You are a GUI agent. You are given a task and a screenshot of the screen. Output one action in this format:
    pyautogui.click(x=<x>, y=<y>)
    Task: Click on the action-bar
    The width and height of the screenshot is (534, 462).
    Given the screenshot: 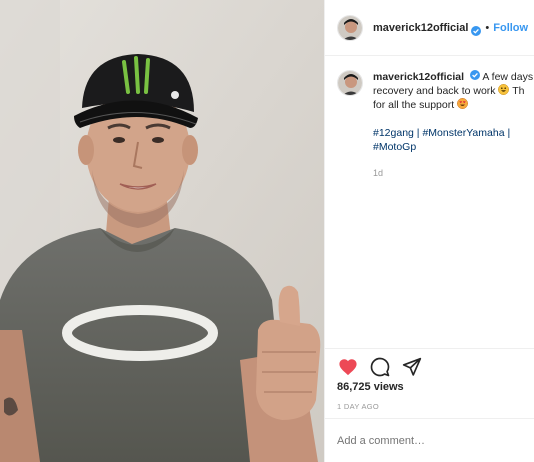 What is the action you would take?
    pyautogui.click(x=385, y=367)
    